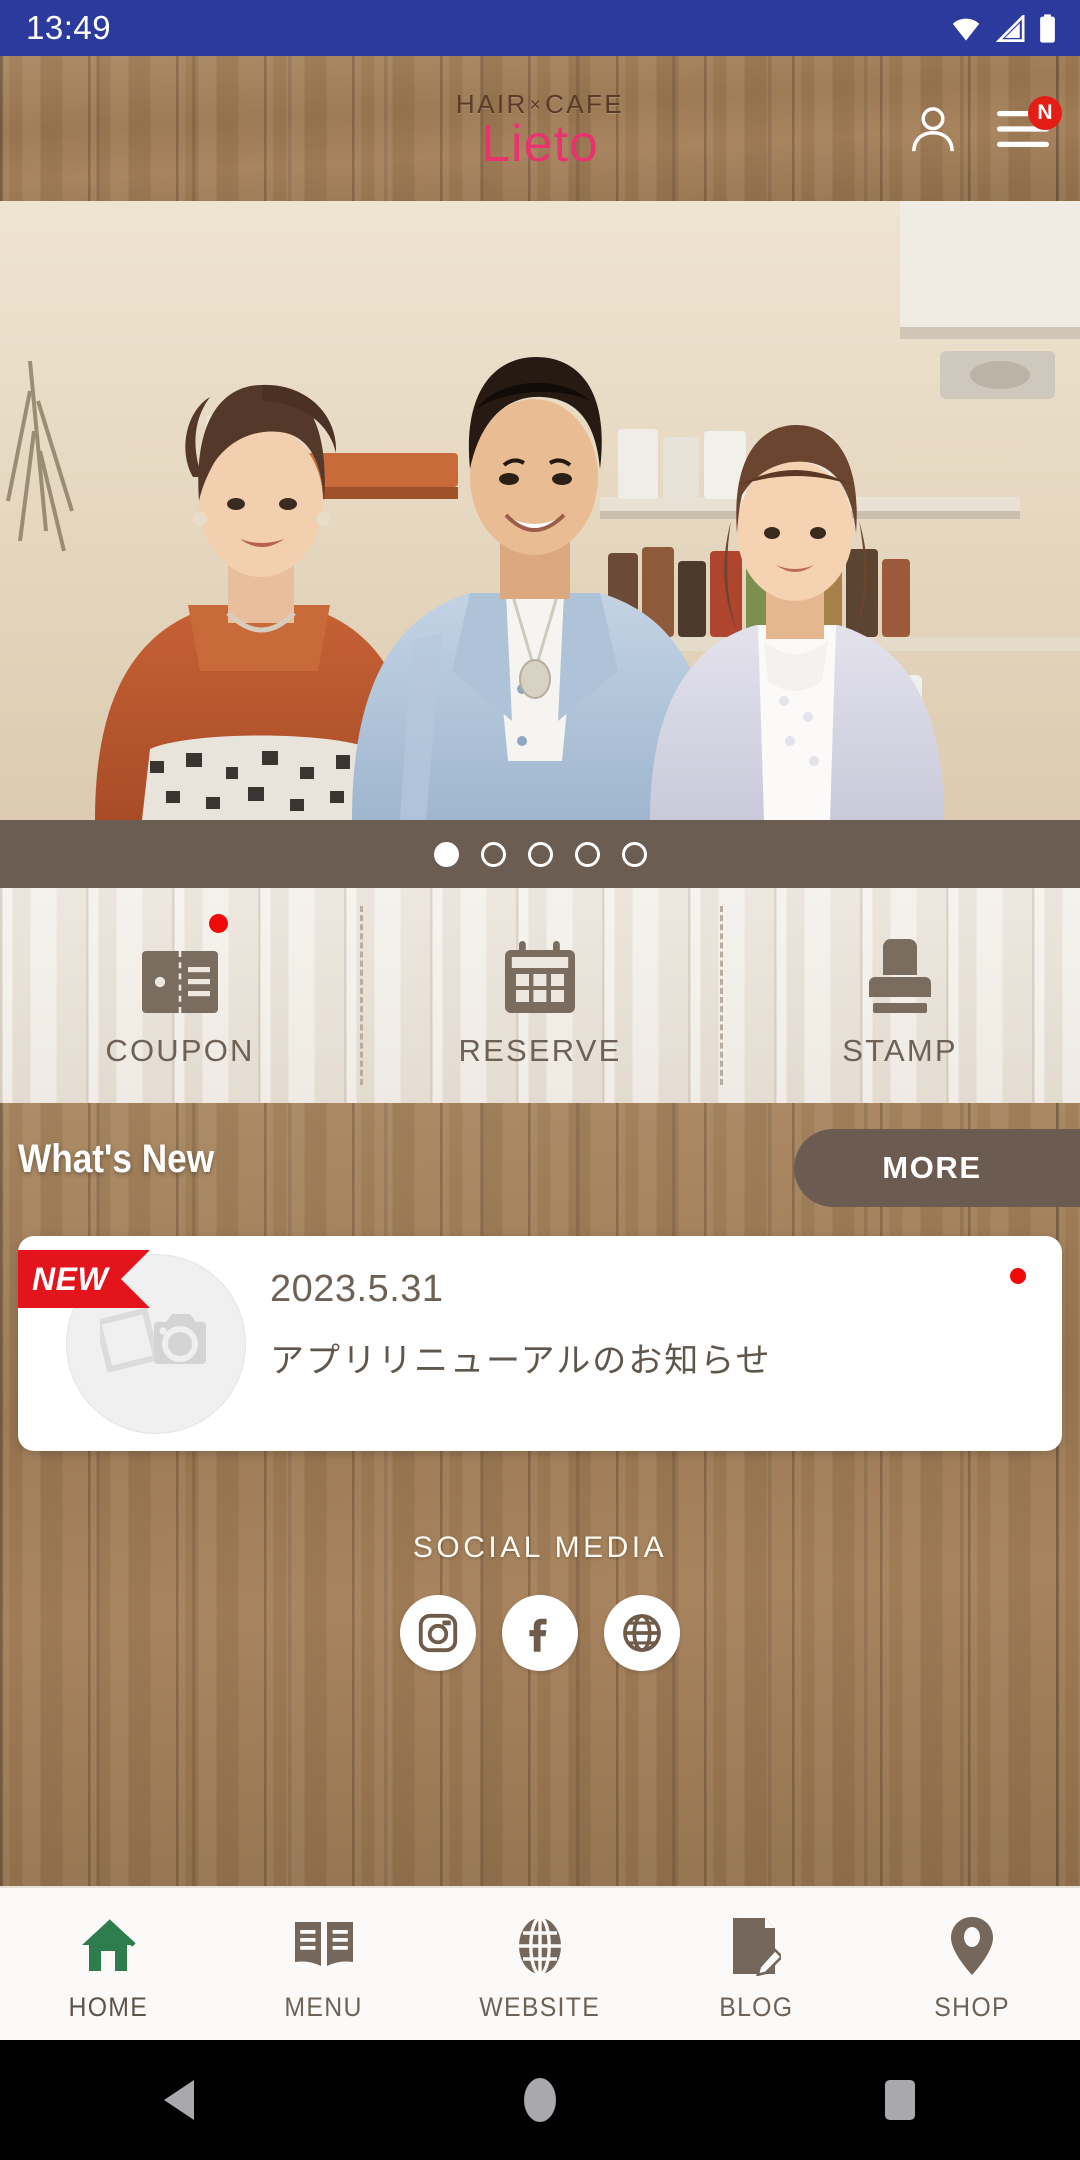 Image resolution: width=1080 pixels, height=2160 pixels. What do you see at coordinates (357, 1289) in the screenshot?
I see `news-item-date: 2023.5.31` at bounding box center [357, 1289].